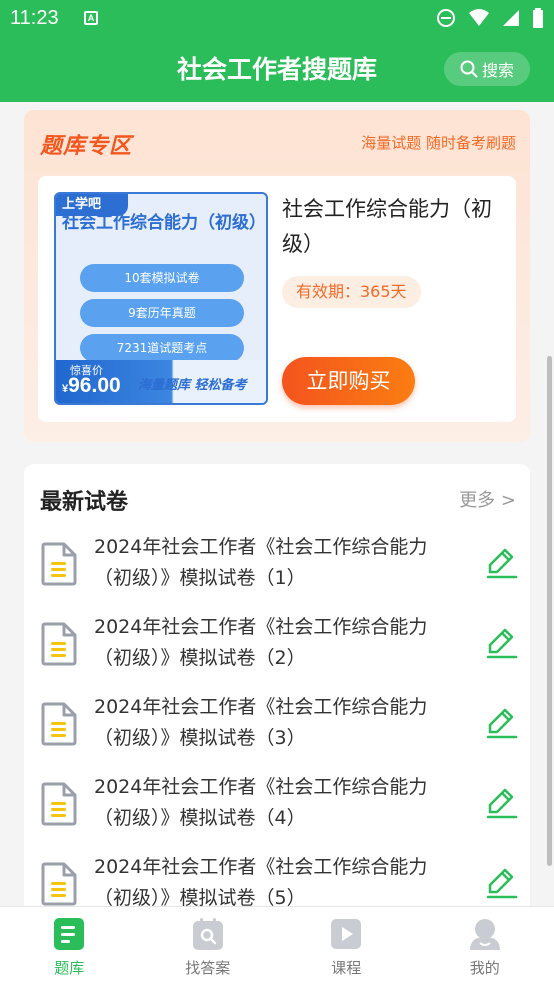 The image size is (554, 984). Describe the element at coordinates (274, 883) in the screenshot. I see `paper-title: 2024年社会工作者《社会工作综合能力（初级）》模拟试卷（5）` at that location.